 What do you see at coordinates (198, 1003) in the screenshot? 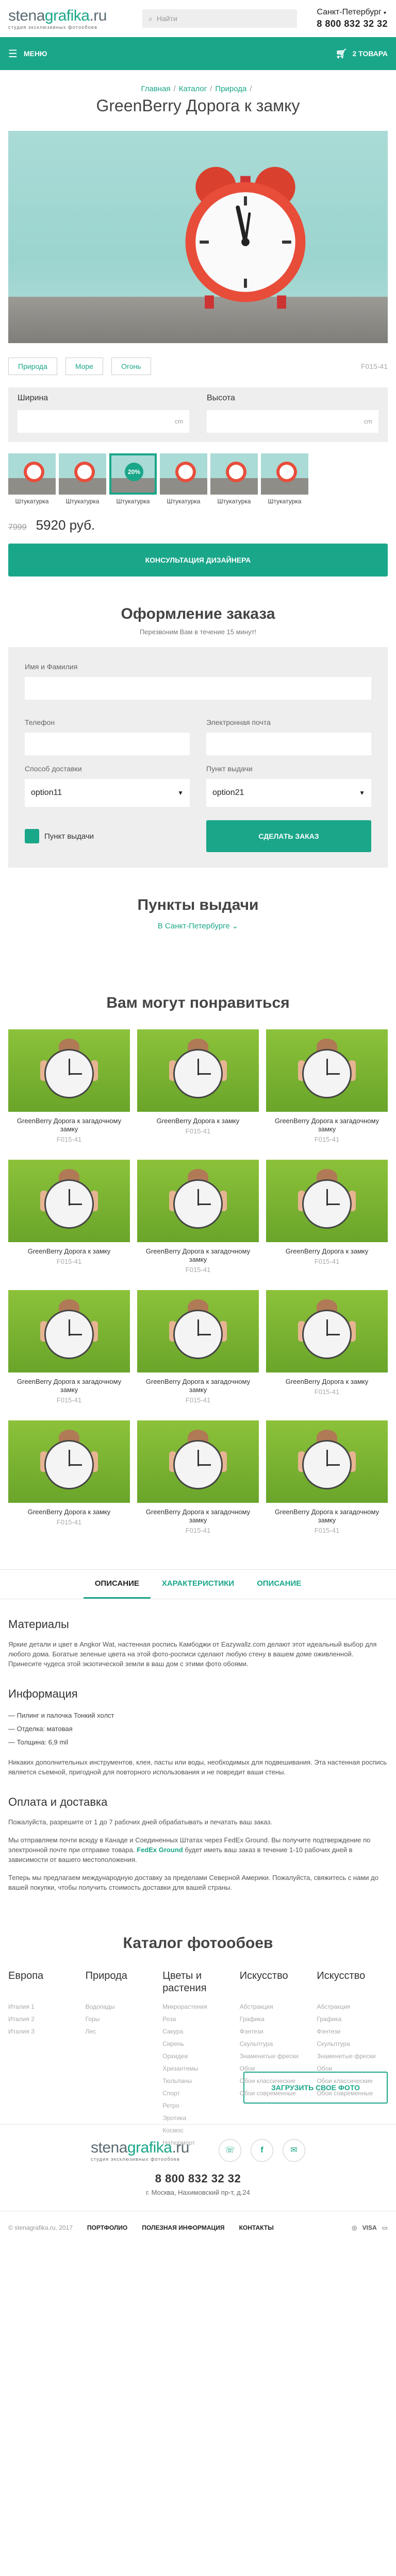
I see `recommend-title: Вам могут понравиться` at bounding box center [198, 1003].